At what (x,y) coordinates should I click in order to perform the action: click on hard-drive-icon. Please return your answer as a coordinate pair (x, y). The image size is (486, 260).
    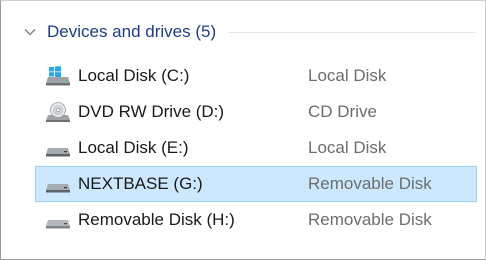
    Looking at the image, I should click on (58, 152).